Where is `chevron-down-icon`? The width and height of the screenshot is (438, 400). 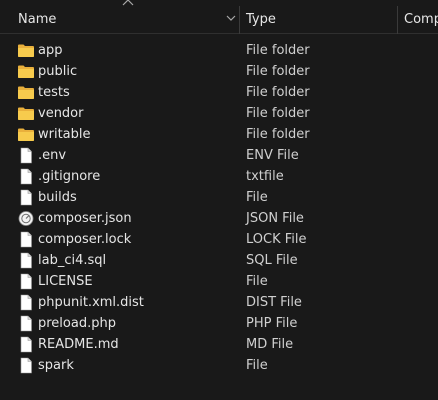
chevron-down-icon is located at coordinates (231, 18).